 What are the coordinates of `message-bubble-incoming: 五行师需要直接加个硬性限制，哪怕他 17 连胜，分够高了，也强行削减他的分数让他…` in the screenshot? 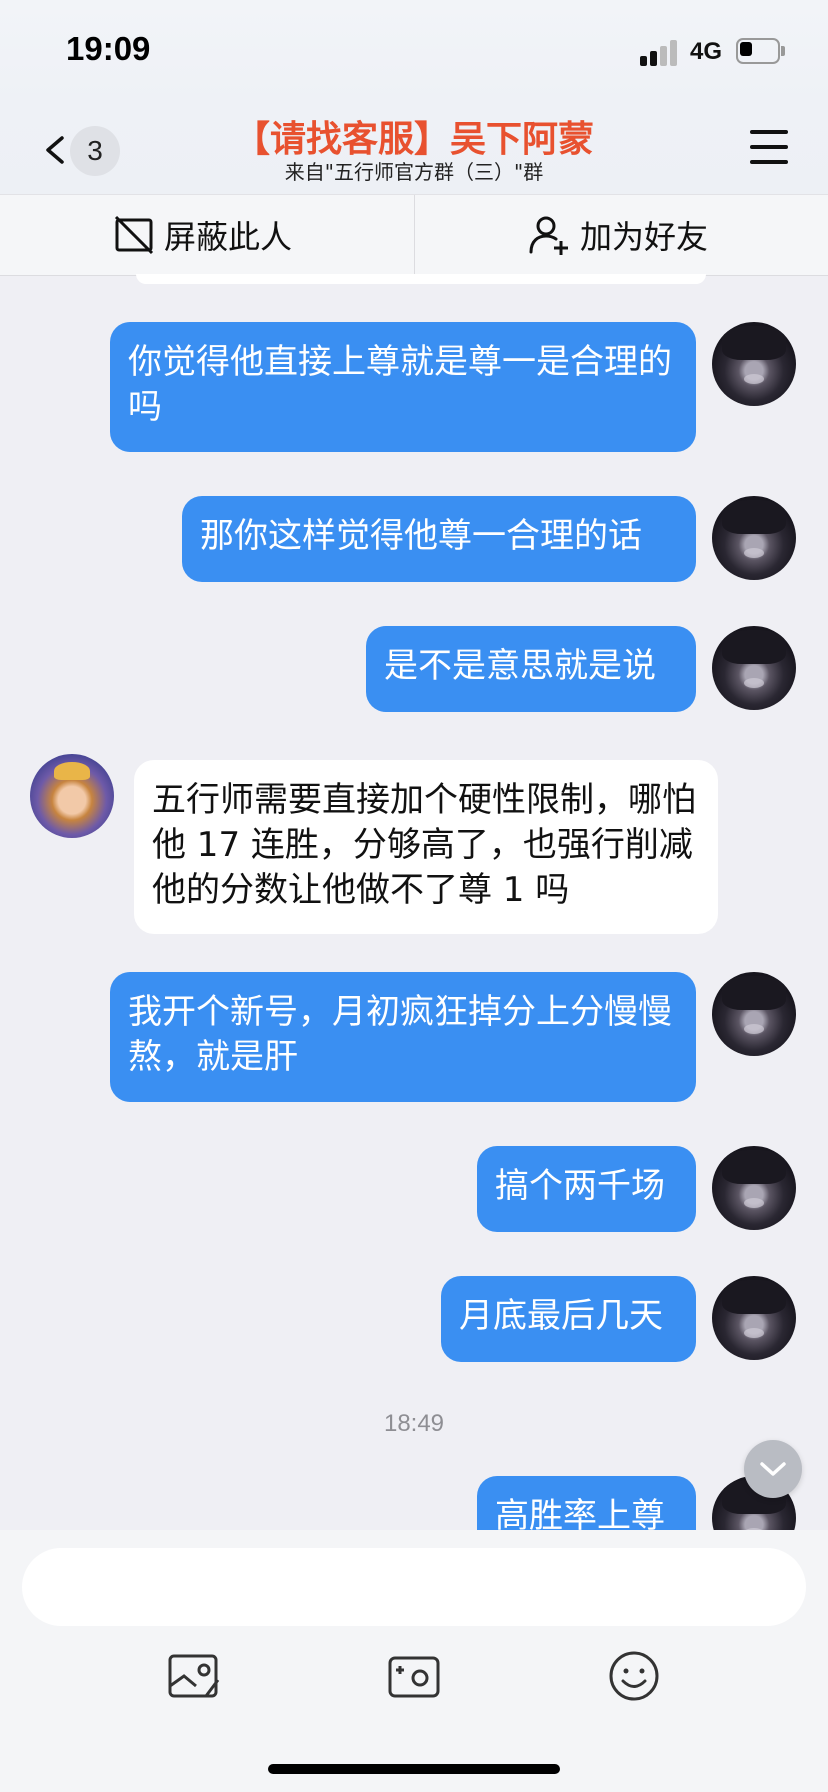 It's located at (426, 847).